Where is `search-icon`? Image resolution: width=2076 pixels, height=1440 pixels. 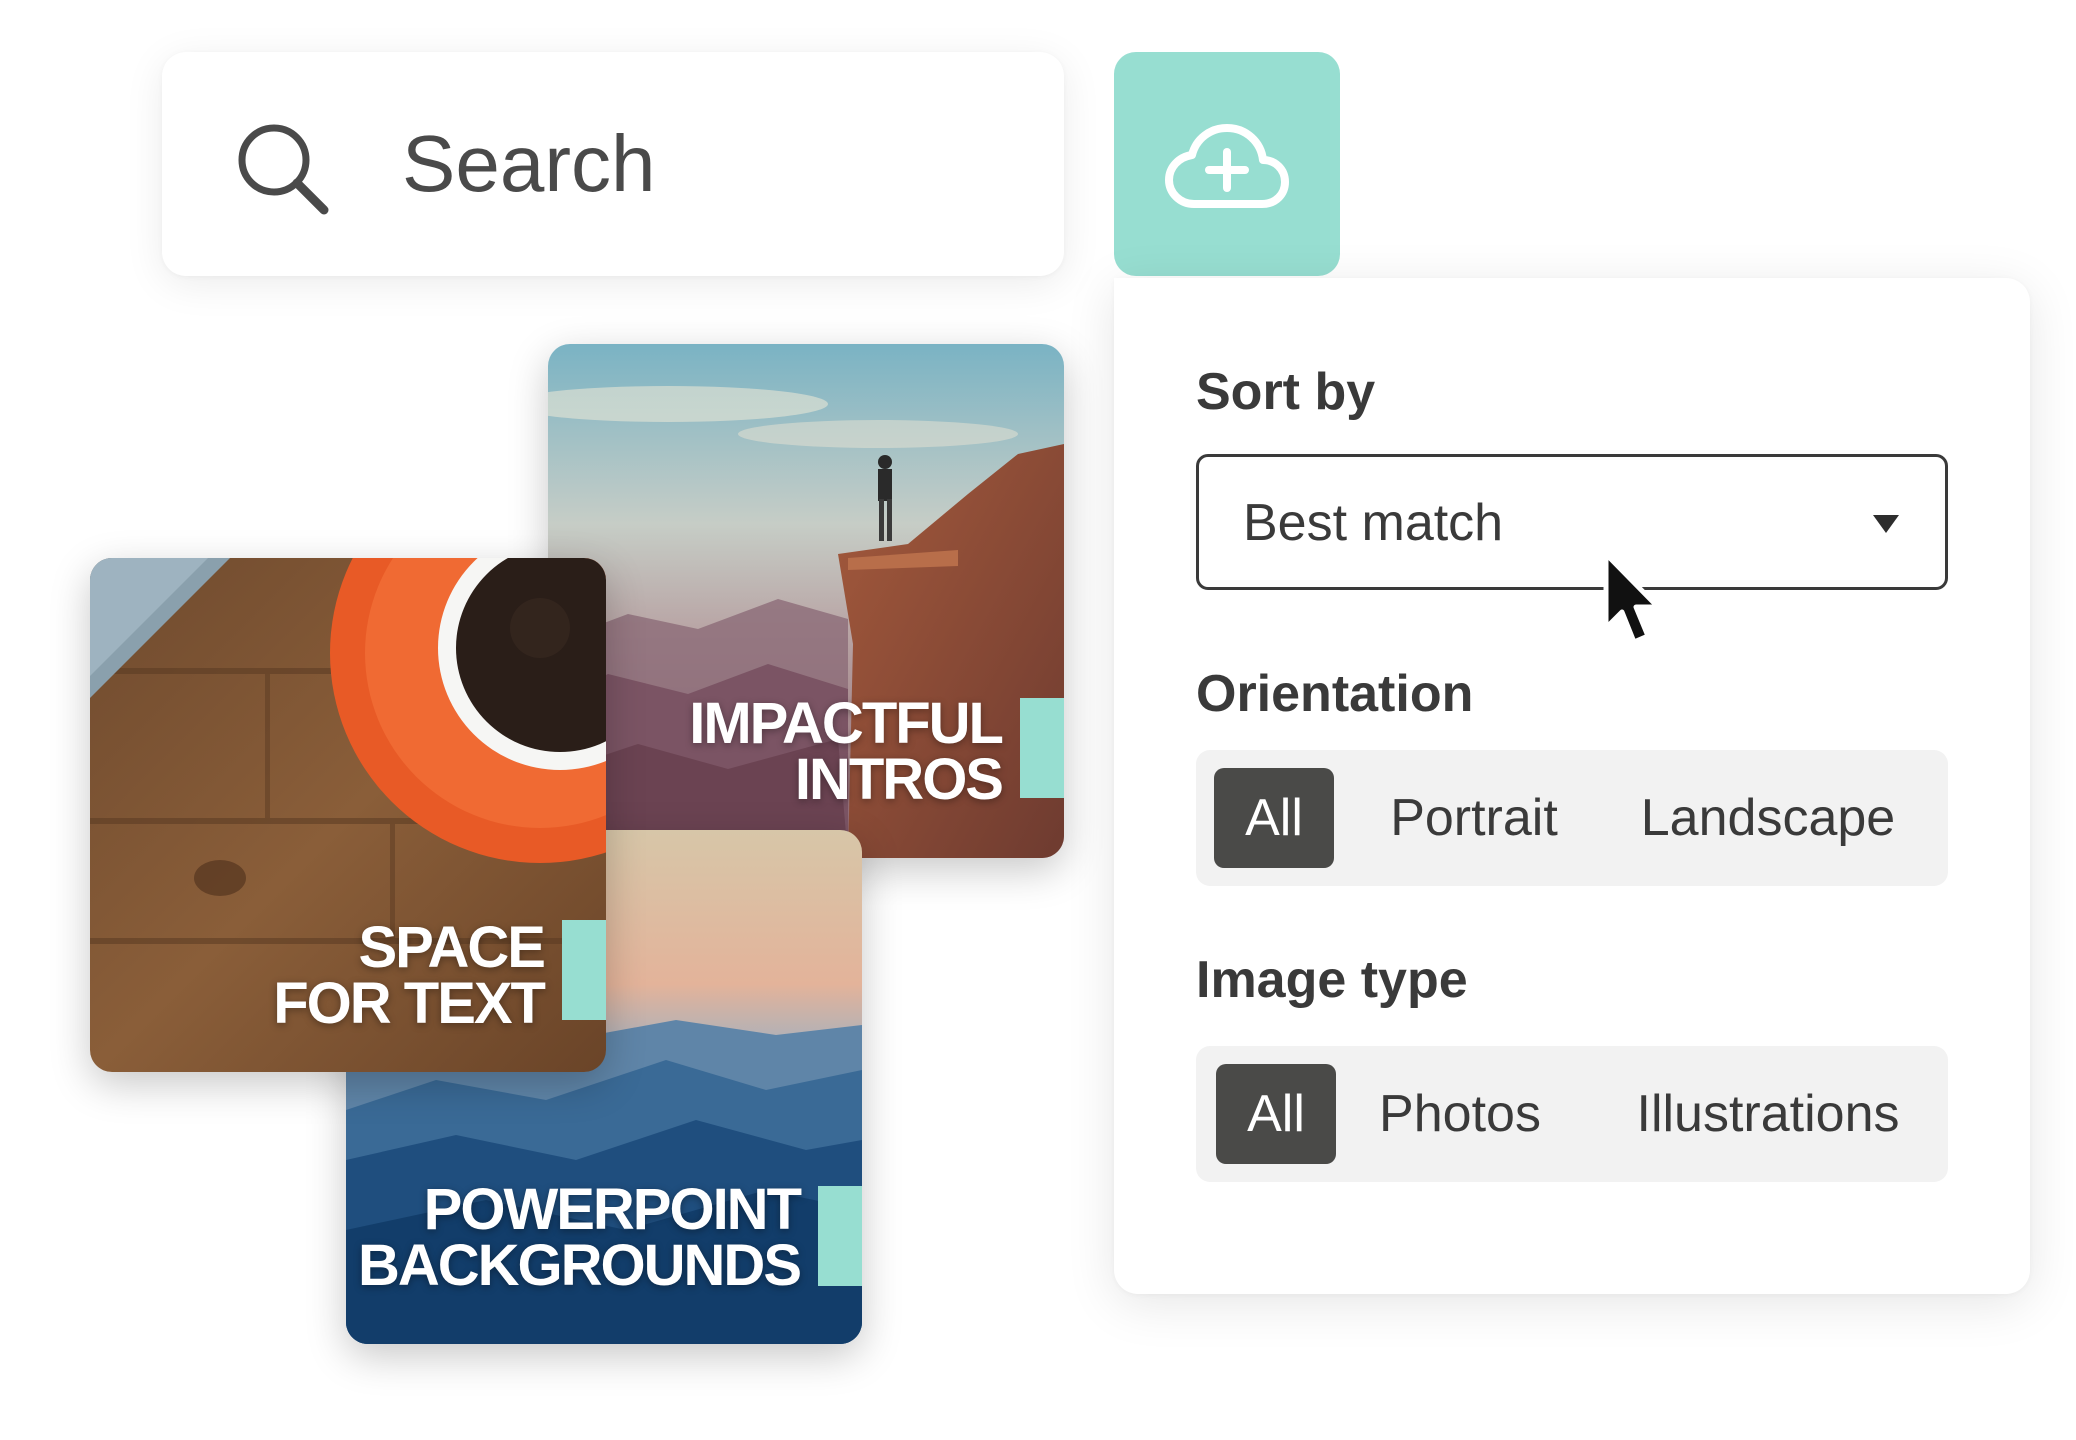
search-icon is located at coordinates (283, 169).